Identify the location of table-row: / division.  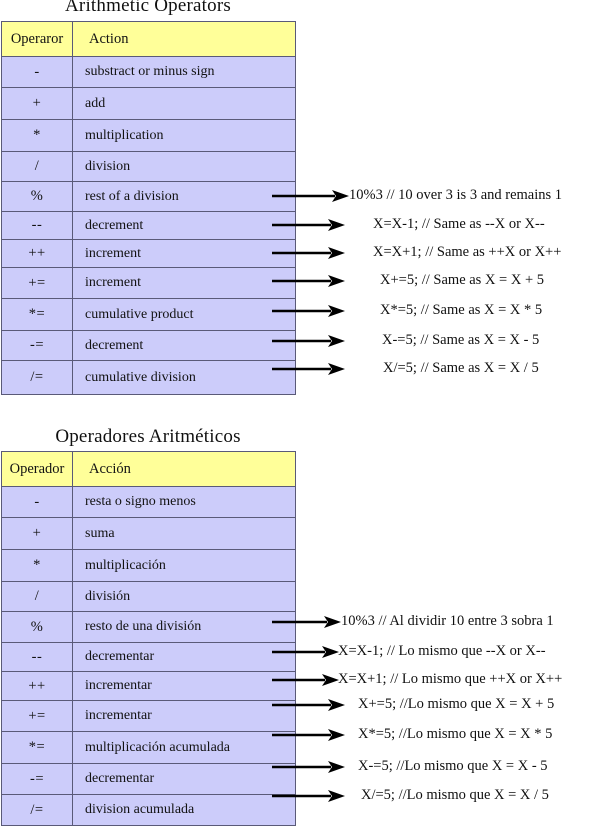
(148, 166).